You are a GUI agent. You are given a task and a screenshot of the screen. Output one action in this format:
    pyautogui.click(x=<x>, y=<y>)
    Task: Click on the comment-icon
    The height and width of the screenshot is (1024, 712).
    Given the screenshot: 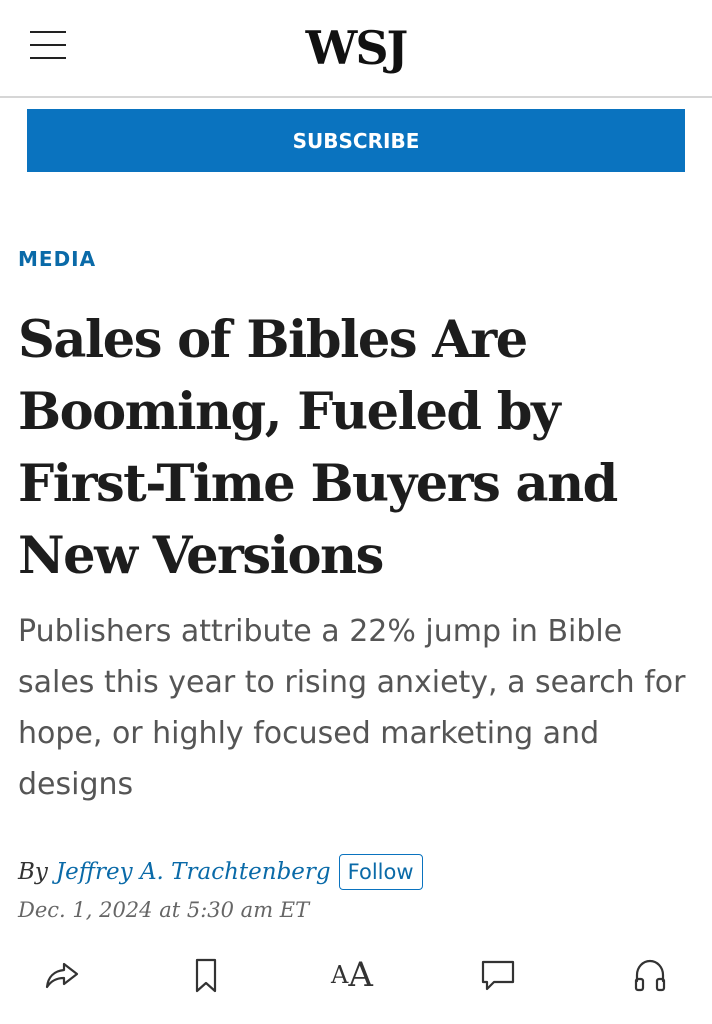 What is the action you would take?
    pyautogui.click(x=498, y=975)
    